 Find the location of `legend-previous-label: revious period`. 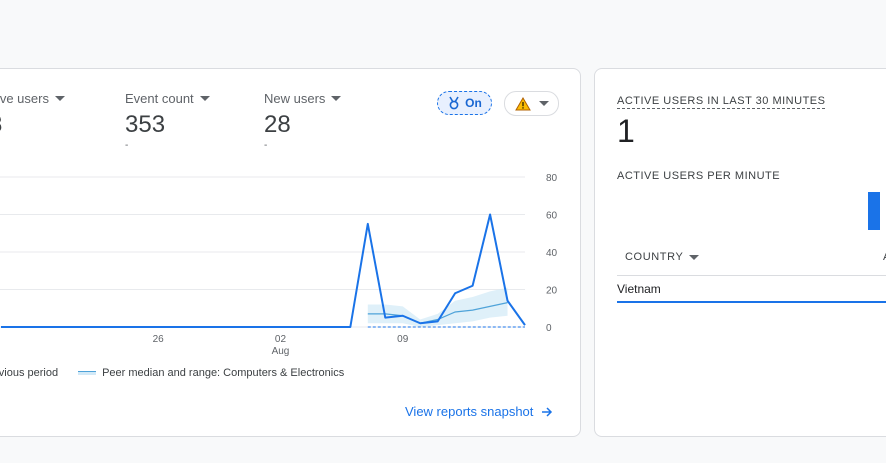

legend-previous-label: revious period is located at coordinates (29, 373).